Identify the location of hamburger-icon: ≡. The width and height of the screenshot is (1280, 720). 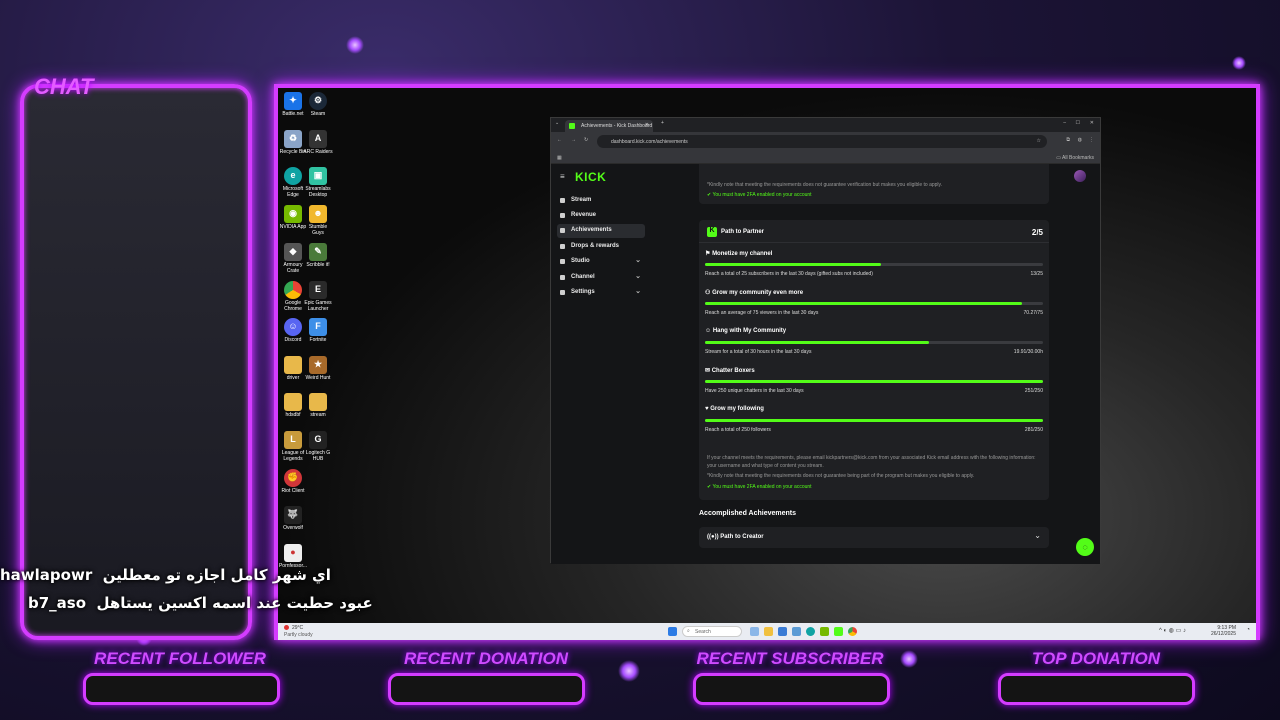
(562, 176).